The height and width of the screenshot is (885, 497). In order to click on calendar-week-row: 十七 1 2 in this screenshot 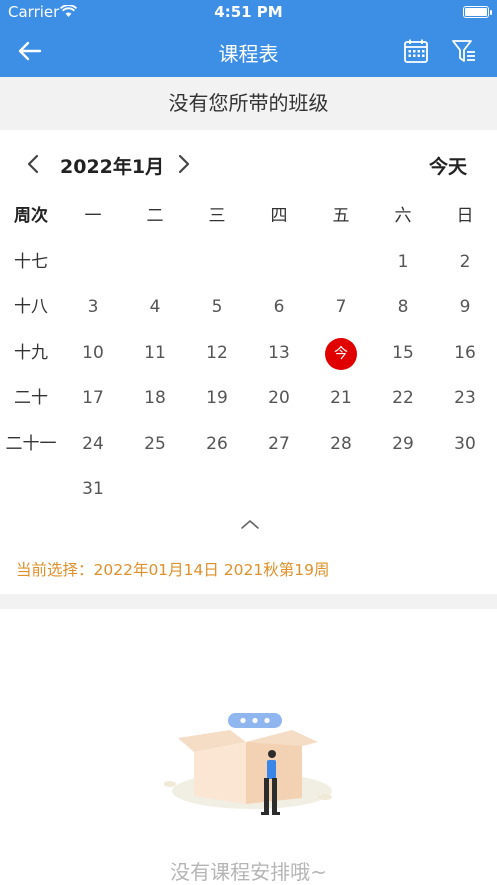, I will do `click(248, 265)`.